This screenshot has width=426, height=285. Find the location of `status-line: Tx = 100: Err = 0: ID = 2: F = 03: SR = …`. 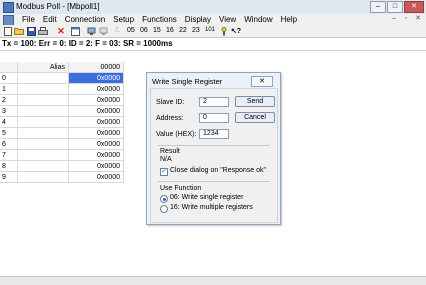

status-line: Tx = 100: Err = 0: ID = 2: F = 03: SR = … is located at coordinates (213, 43).